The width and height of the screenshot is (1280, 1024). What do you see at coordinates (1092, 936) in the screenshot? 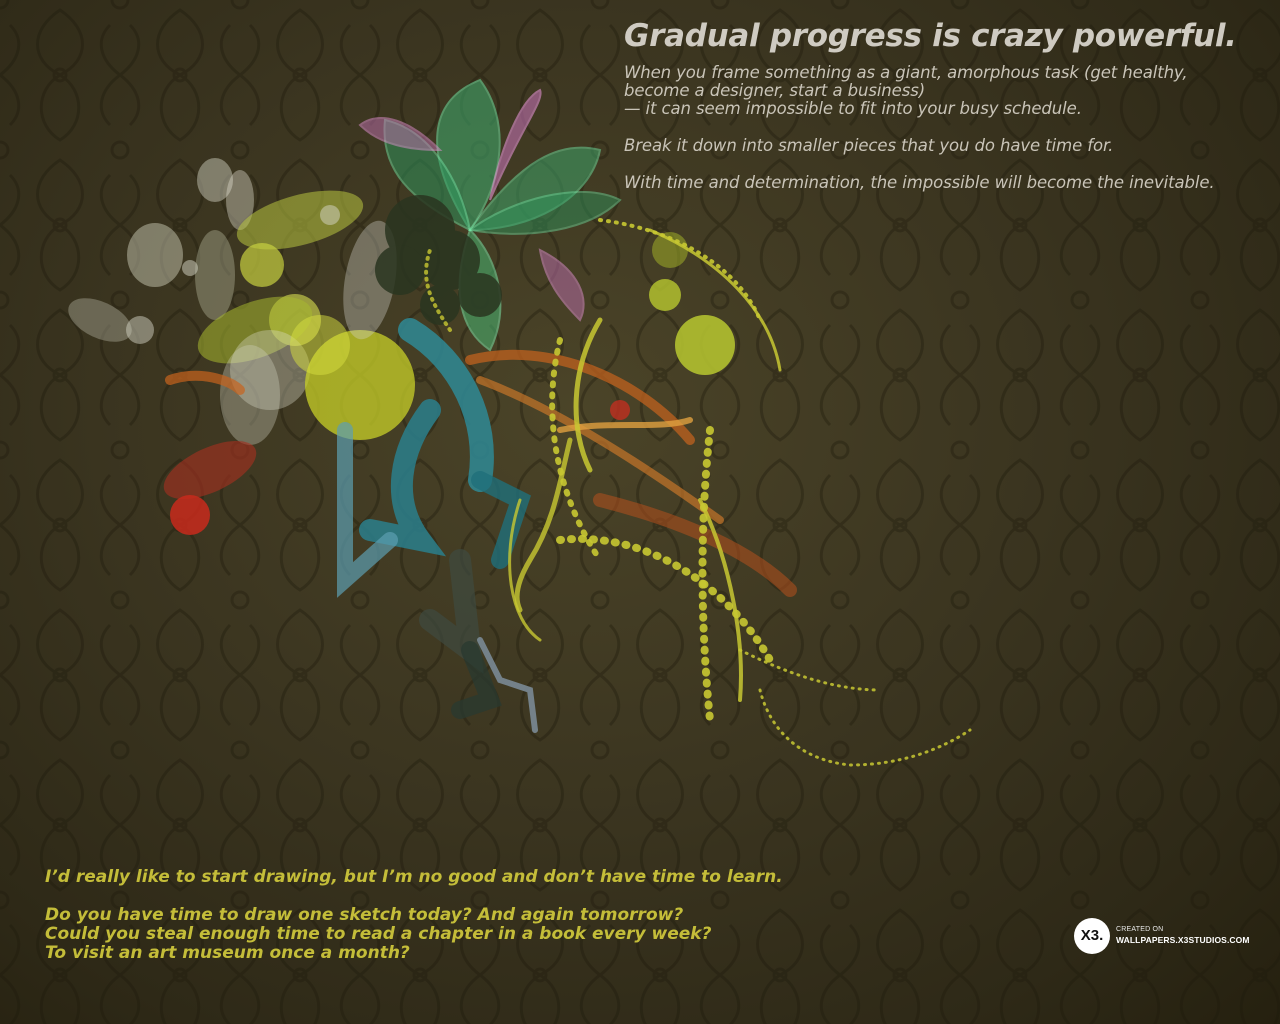
I see `x3-logo-mark: X3.` at bounding box center [1092, 936].